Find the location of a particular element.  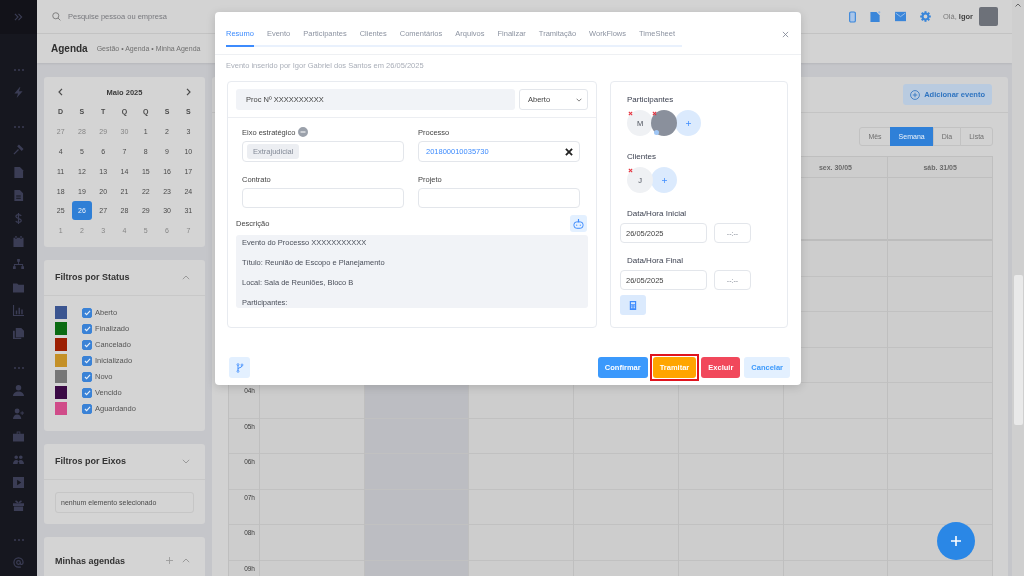

plus-circle-icon is located at coordinates (915, 94).